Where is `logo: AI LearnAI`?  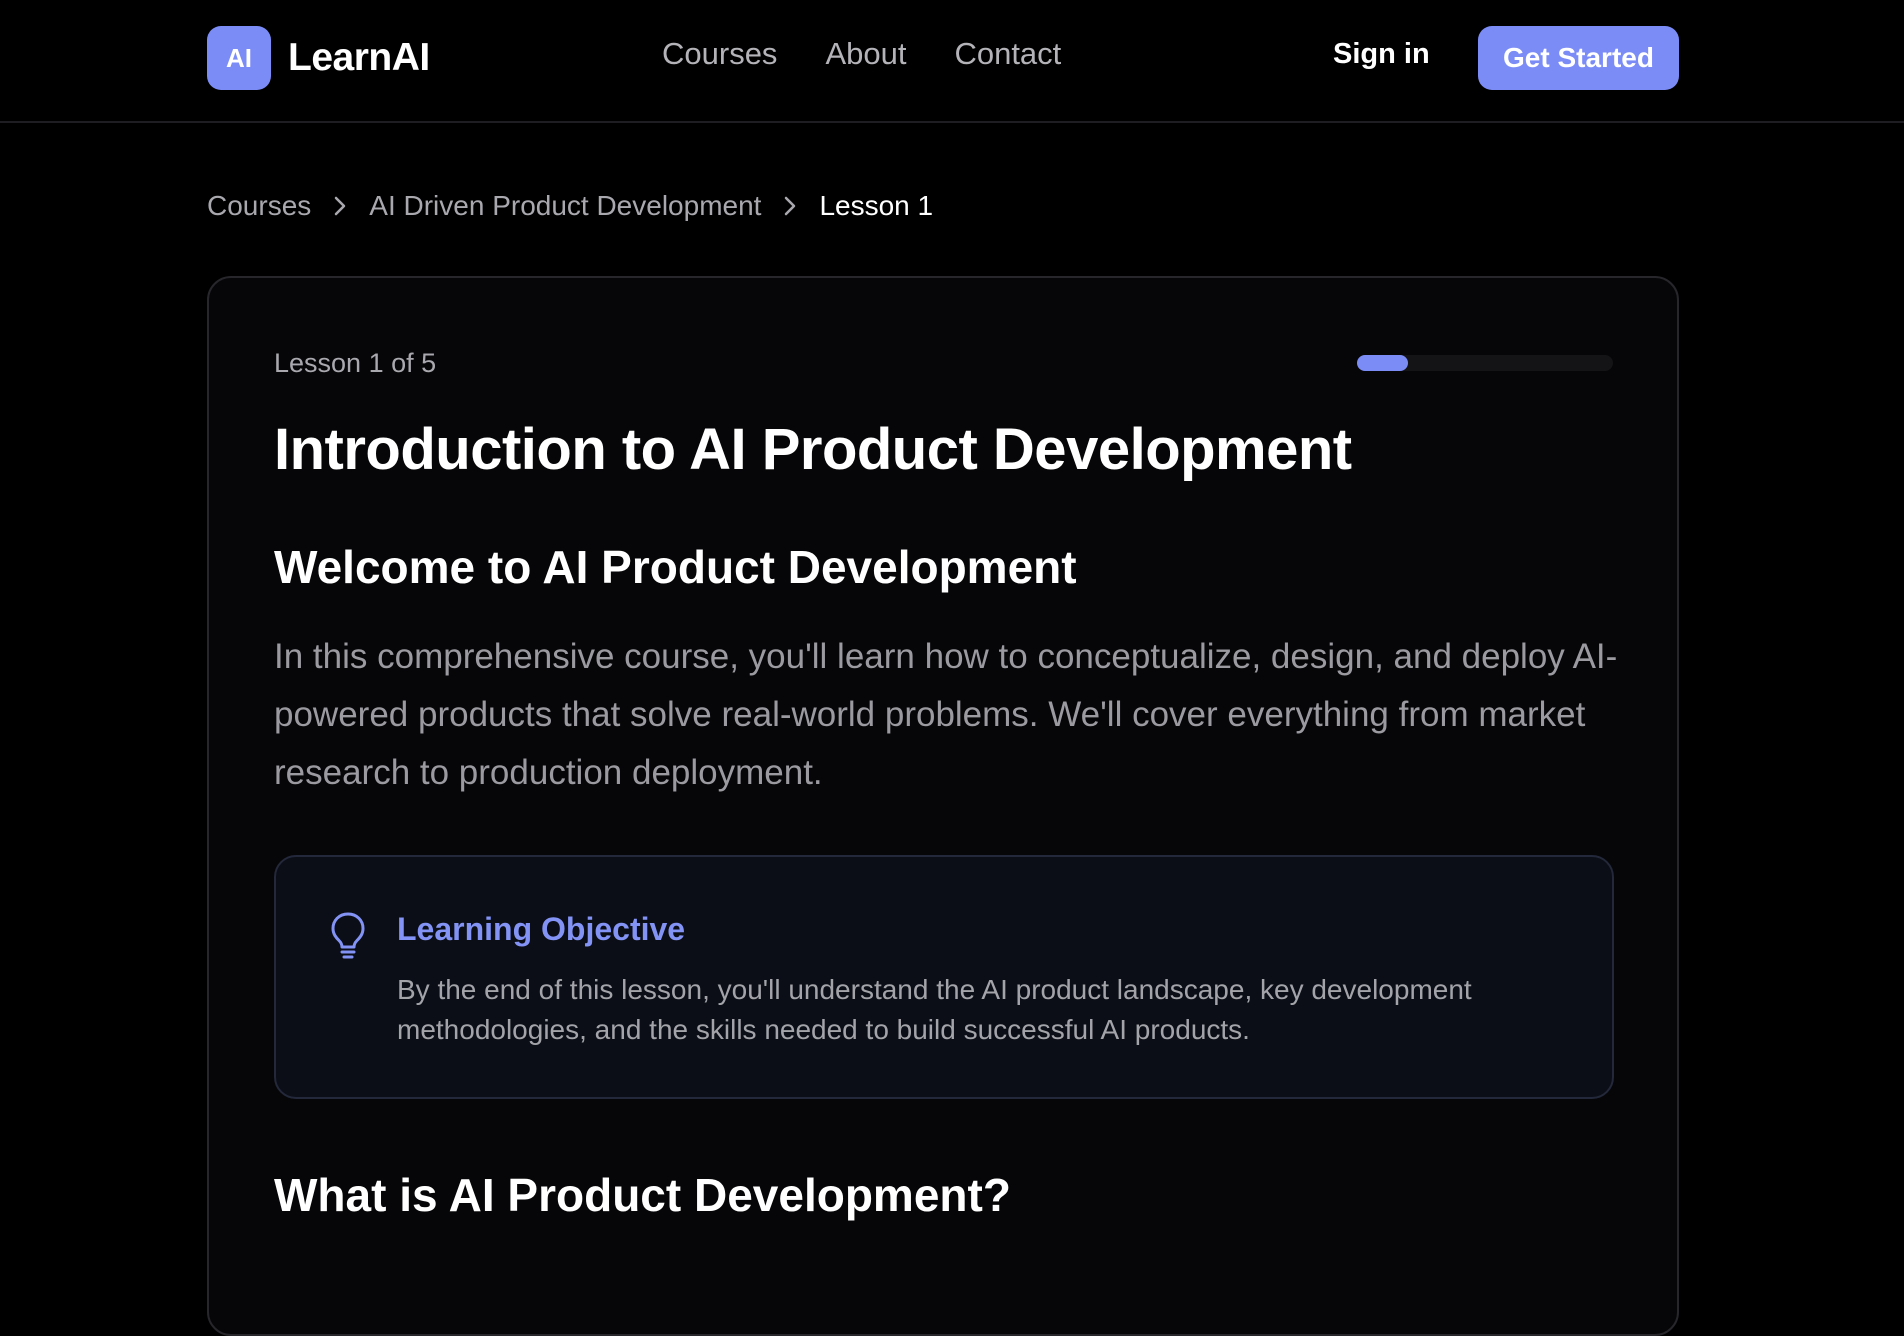 logo: AI LearnAI is located at coordinates (318, 58).